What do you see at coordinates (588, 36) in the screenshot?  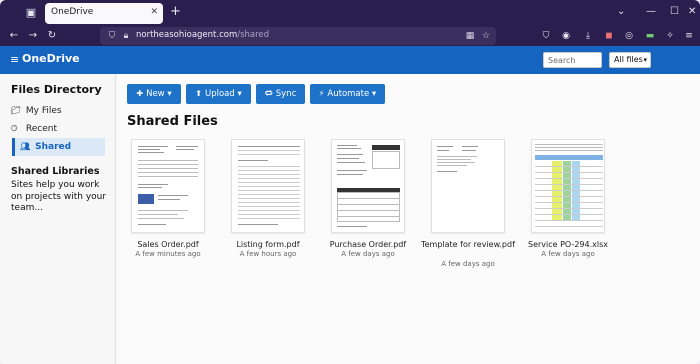 I see `download-icon: ⤓` at bounding box center [588, 36].